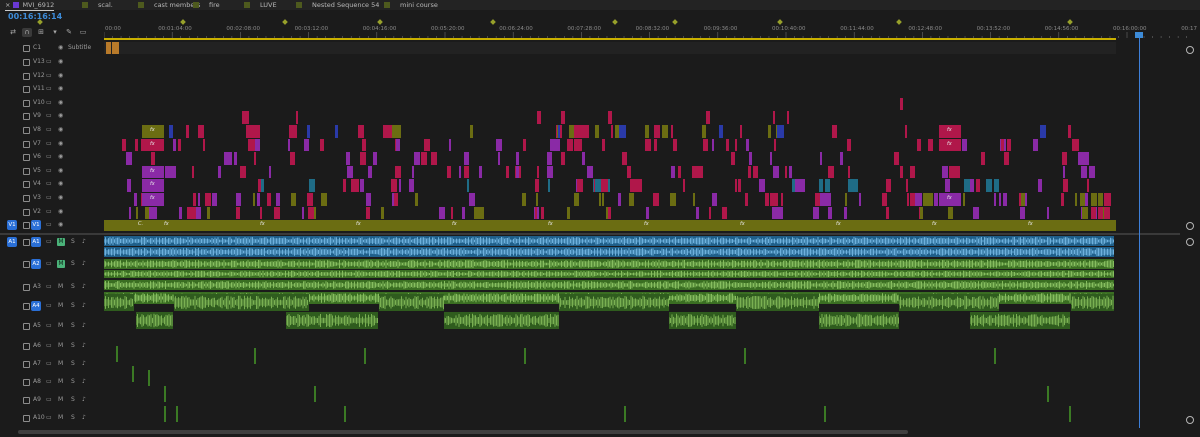 This screenshot has width=1200, height=437. What do you see at coordinates (609, 285) in the screenshot?
I see `audio-clip-a3` at bounding box center [609, 285].